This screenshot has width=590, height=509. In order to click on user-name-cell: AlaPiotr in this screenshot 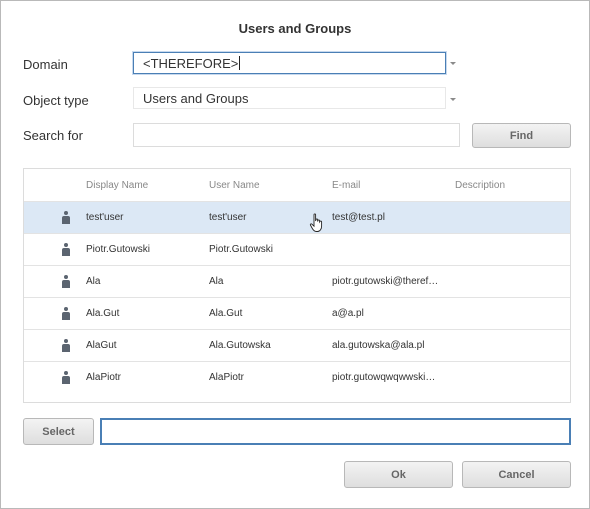, I will do `click(227, 377)`.